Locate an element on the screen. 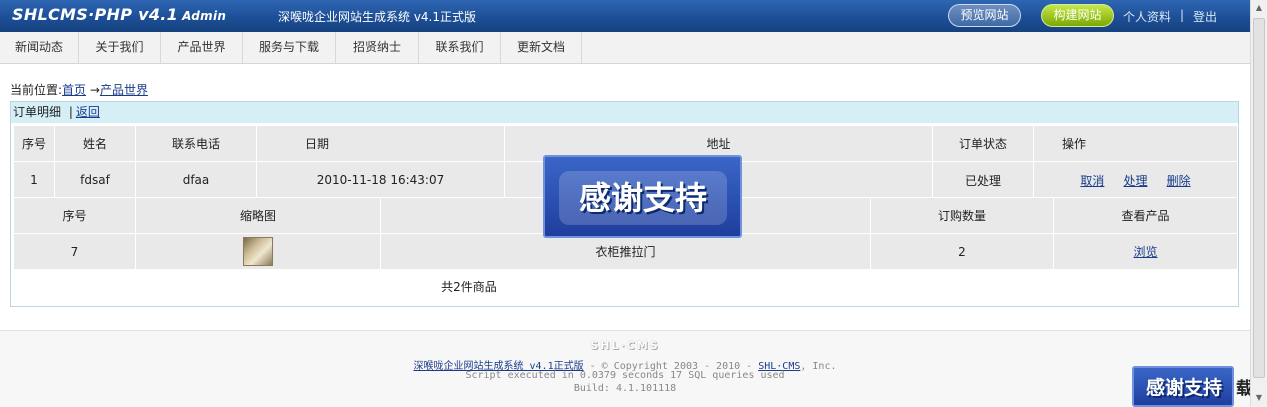 This screenshot has width=1267, height=407. item-no: 7 is located at coordinates (74, 251).